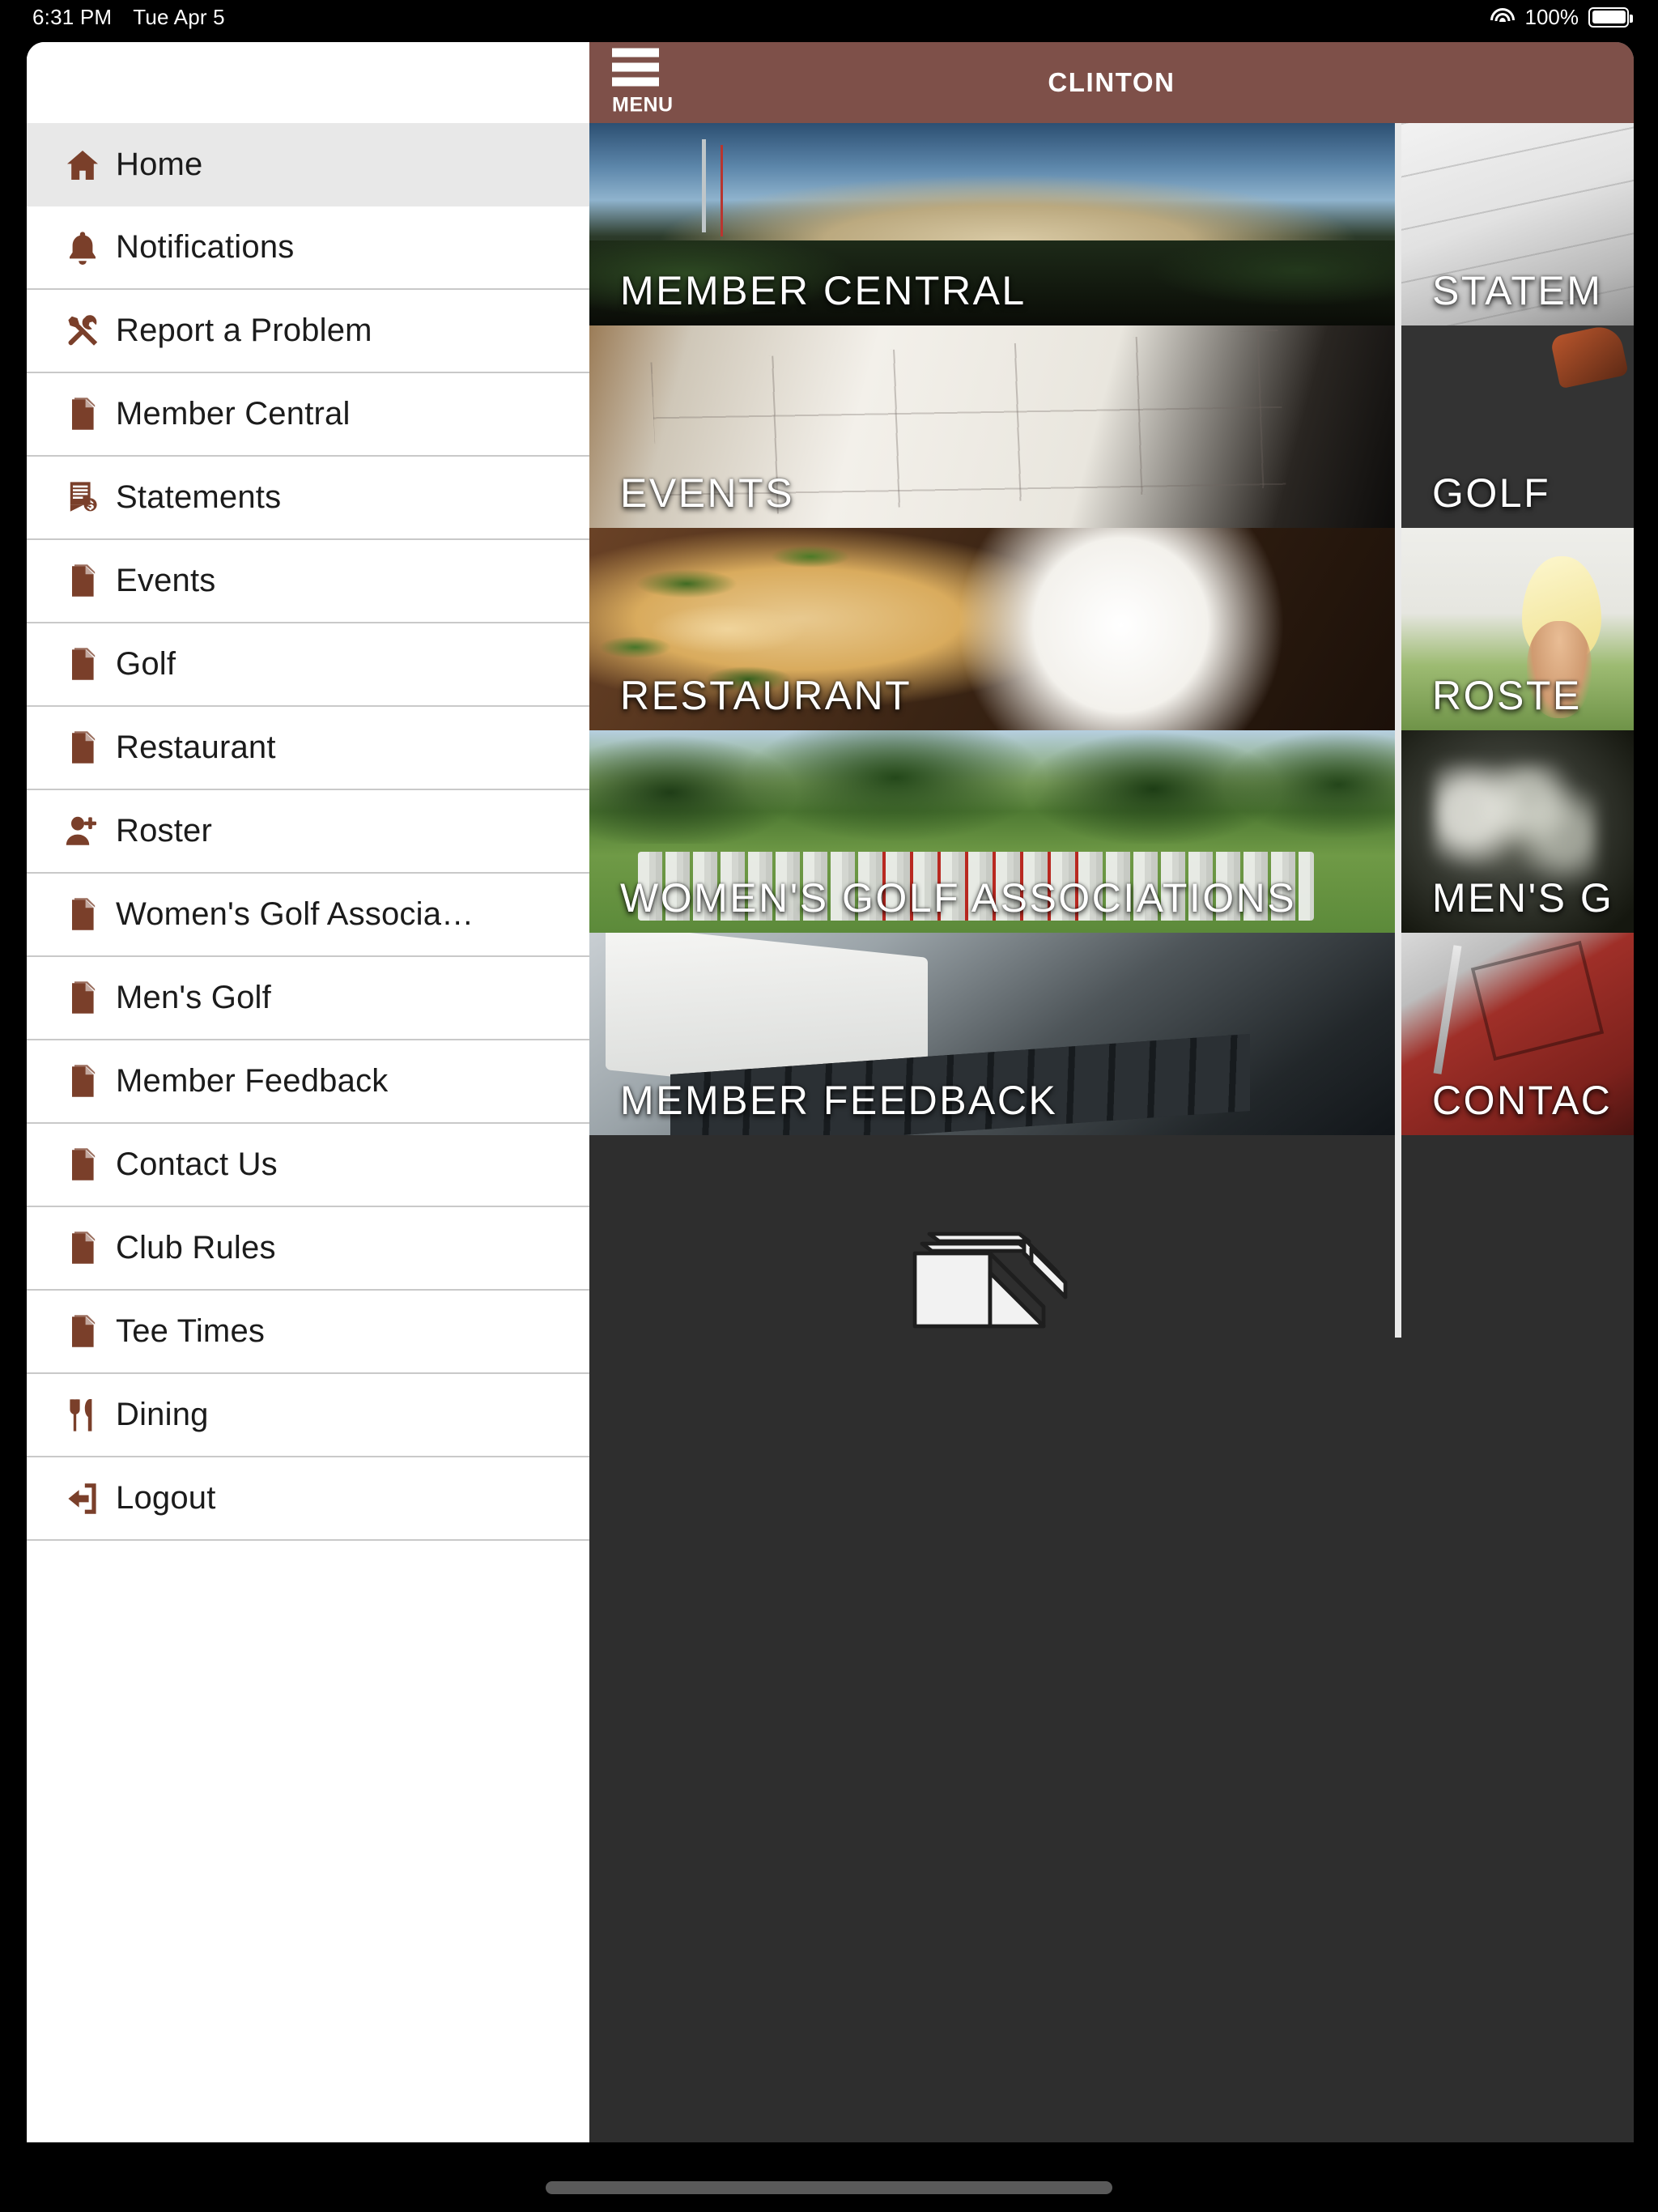 This screenshot has width=1658, height=2212. What do you see at coordinates (82, 248) in the screenshot?
I see `bell-icon` at bounding box center [82, 248].